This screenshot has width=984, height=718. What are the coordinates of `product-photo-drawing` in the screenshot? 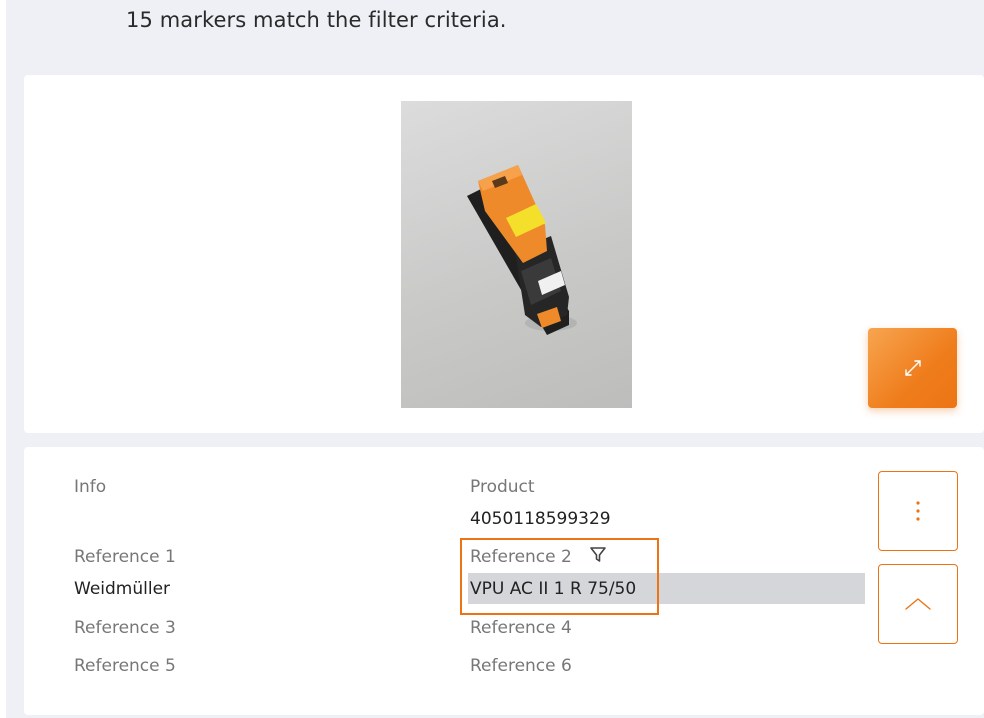 It's located at (522, 250).